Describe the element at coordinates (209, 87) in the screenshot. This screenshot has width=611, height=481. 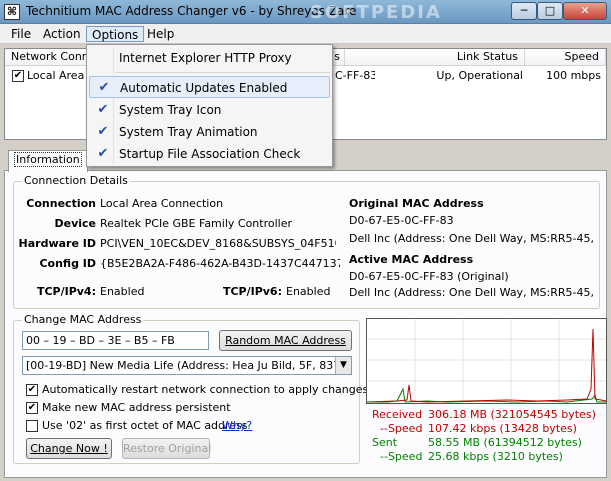
I see `menu-item-auto-updates: ✔ Automatic Updates Enabled` at that location.